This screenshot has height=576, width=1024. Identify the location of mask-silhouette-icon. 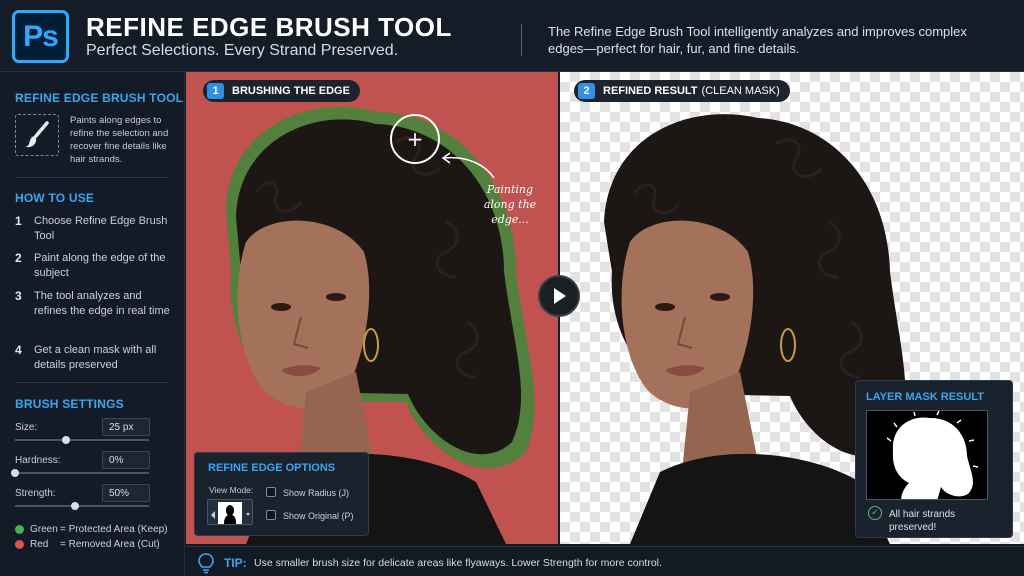
(932, 455).